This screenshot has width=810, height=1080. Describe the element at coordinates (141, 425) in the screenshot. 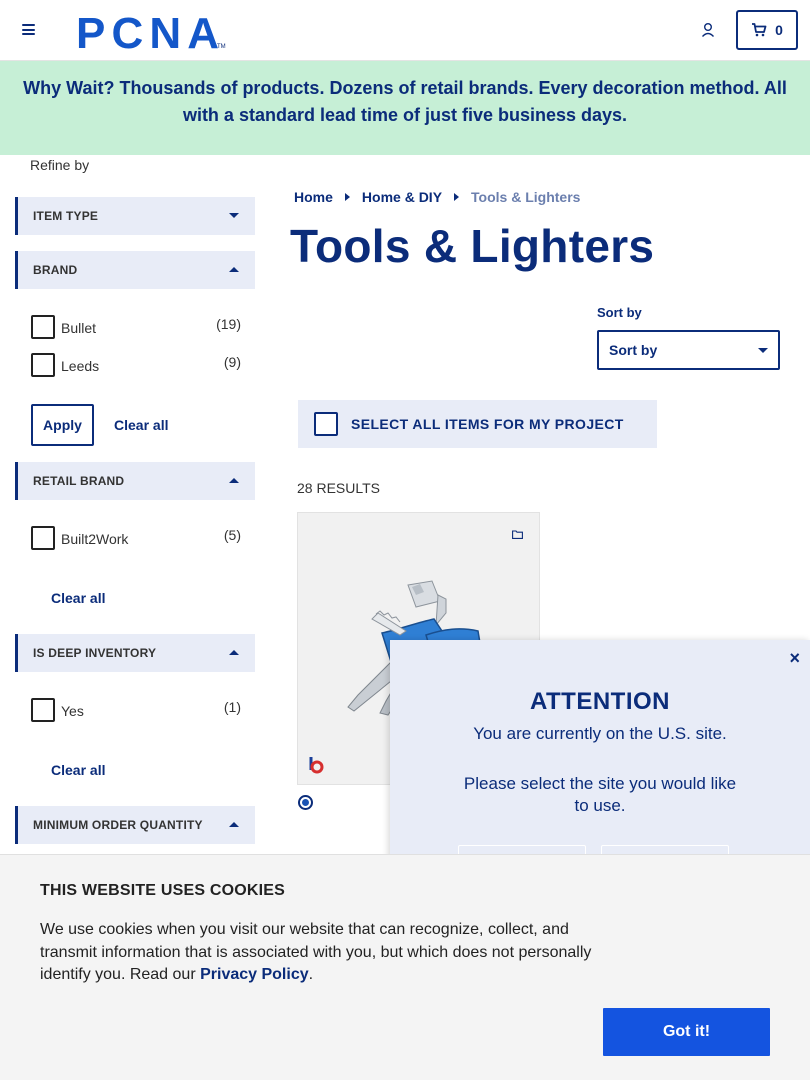

I see `clear-all-brand-link: Clear all` at that location.